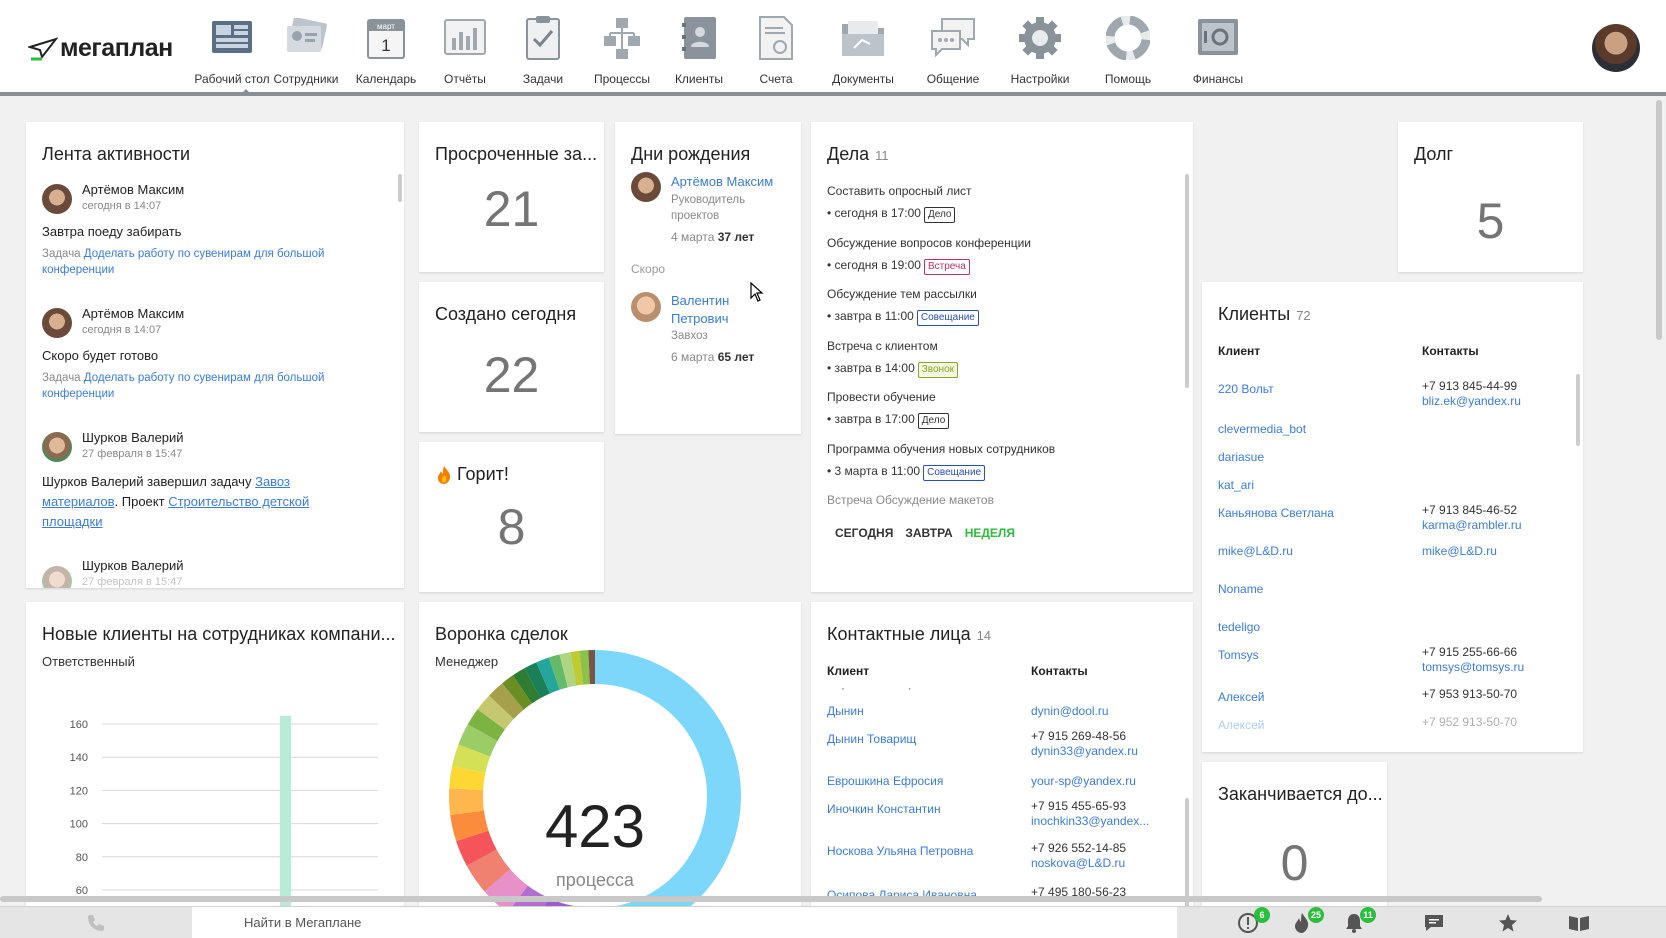  Describe the element at coordinates (1187, 281) in the screenshot. I see `deals-scrollbar` at that location.